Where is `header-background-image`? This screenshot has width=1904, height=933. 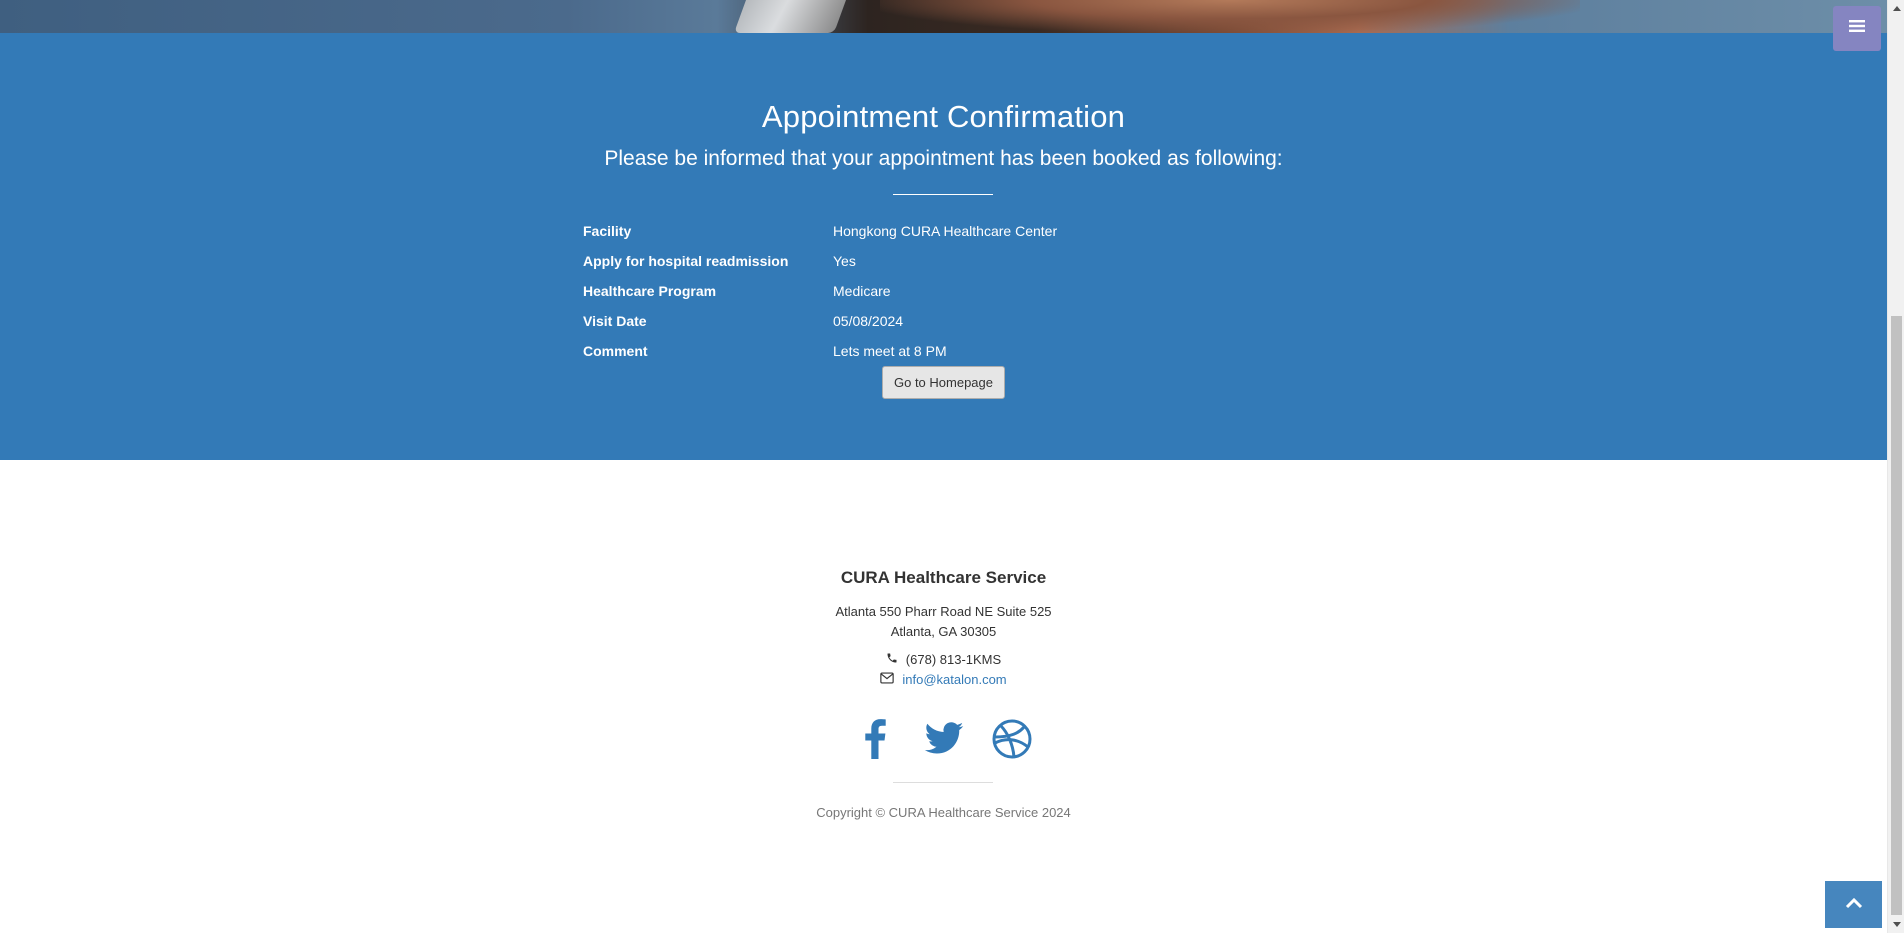 header-background-image is located at coordinates (943, 16).